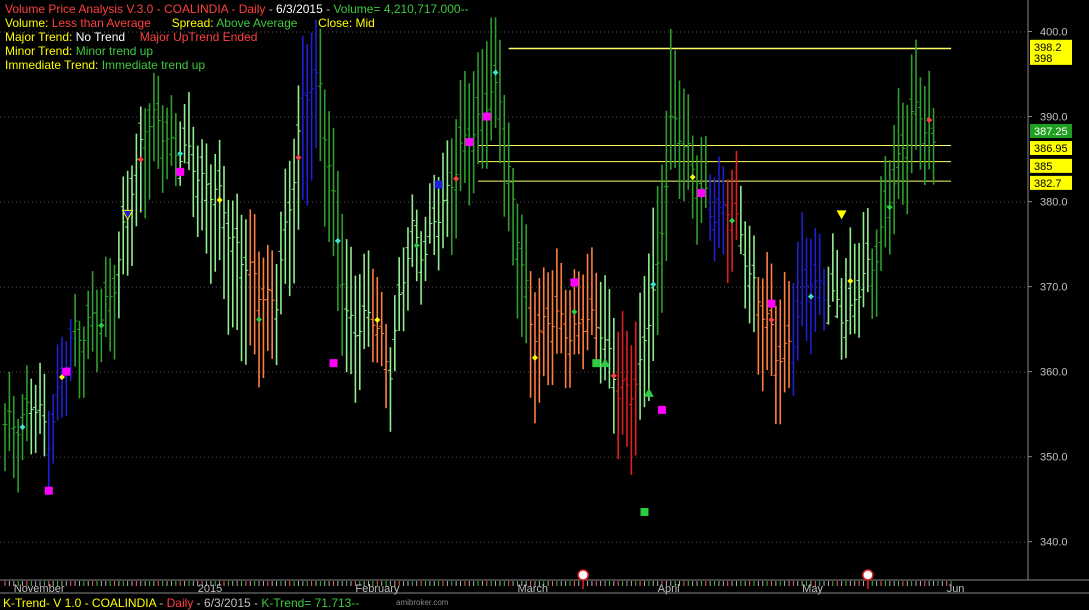 Image resolution: width=1089 pixels, height=610 pixels. Describe the element at coordinates (79, 51) in the screenshot. I see `header-line-4: Minor Trend: Minor trend up` at that location.